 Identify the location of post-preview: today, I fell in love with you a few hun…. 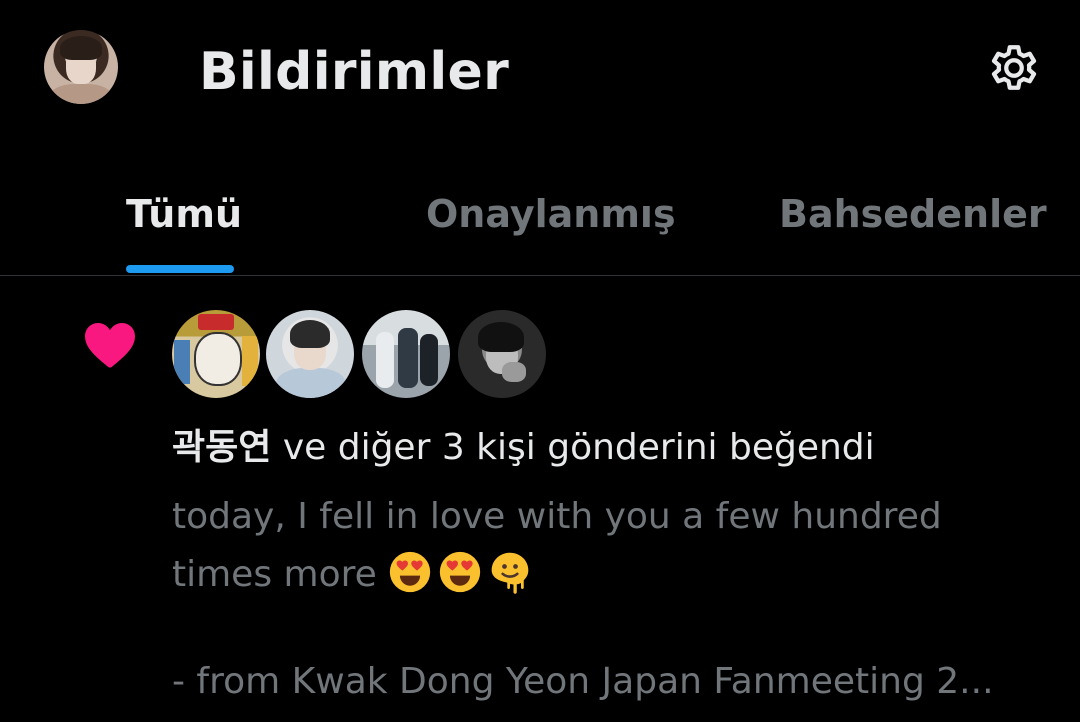
(602, 546).